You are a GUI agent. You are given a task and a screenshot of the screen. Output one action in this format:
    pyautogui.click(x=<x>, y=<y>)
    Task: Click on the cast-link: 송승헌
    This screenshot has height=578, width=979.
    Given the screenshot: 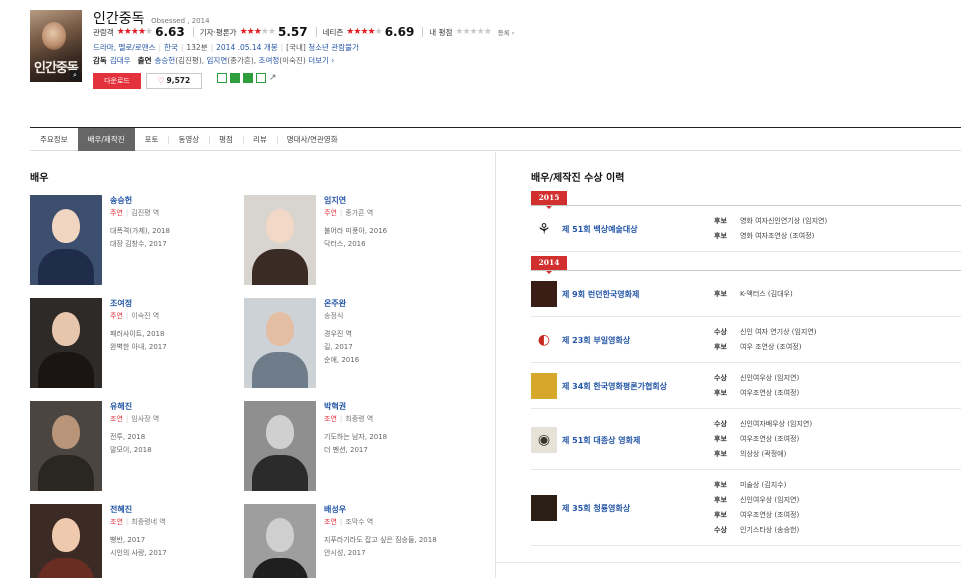 What is the action you would take?
    pyautogui.click(x=164, y=60)
    